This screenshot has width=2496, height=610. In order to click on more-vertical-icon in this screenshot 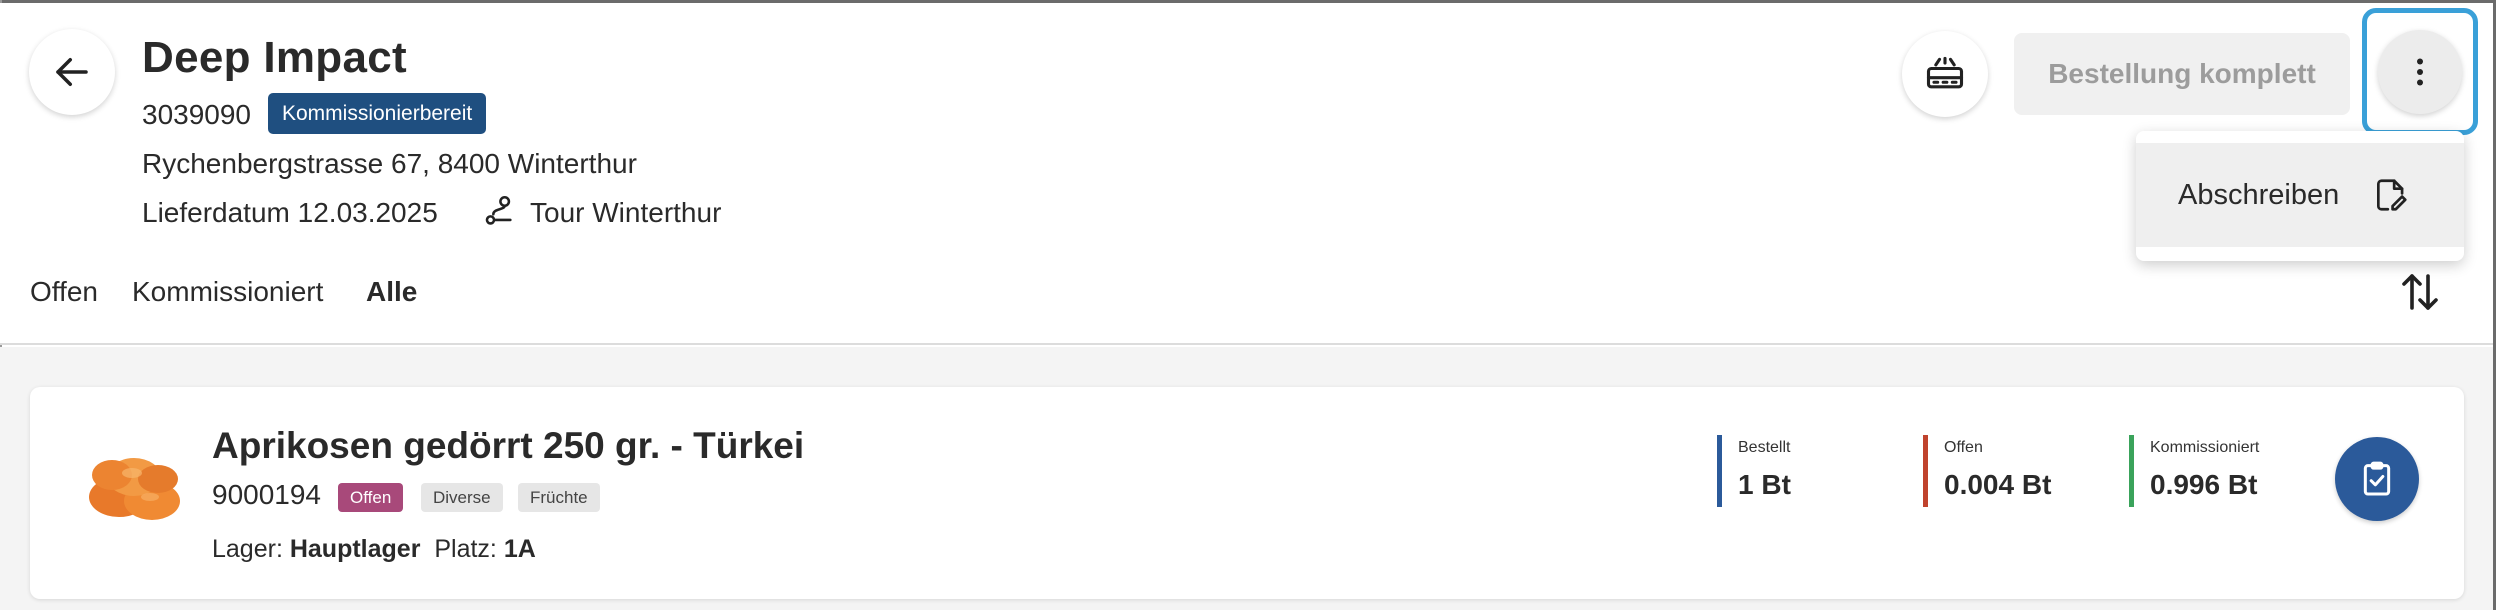, I will do `click(2420, 71)`.